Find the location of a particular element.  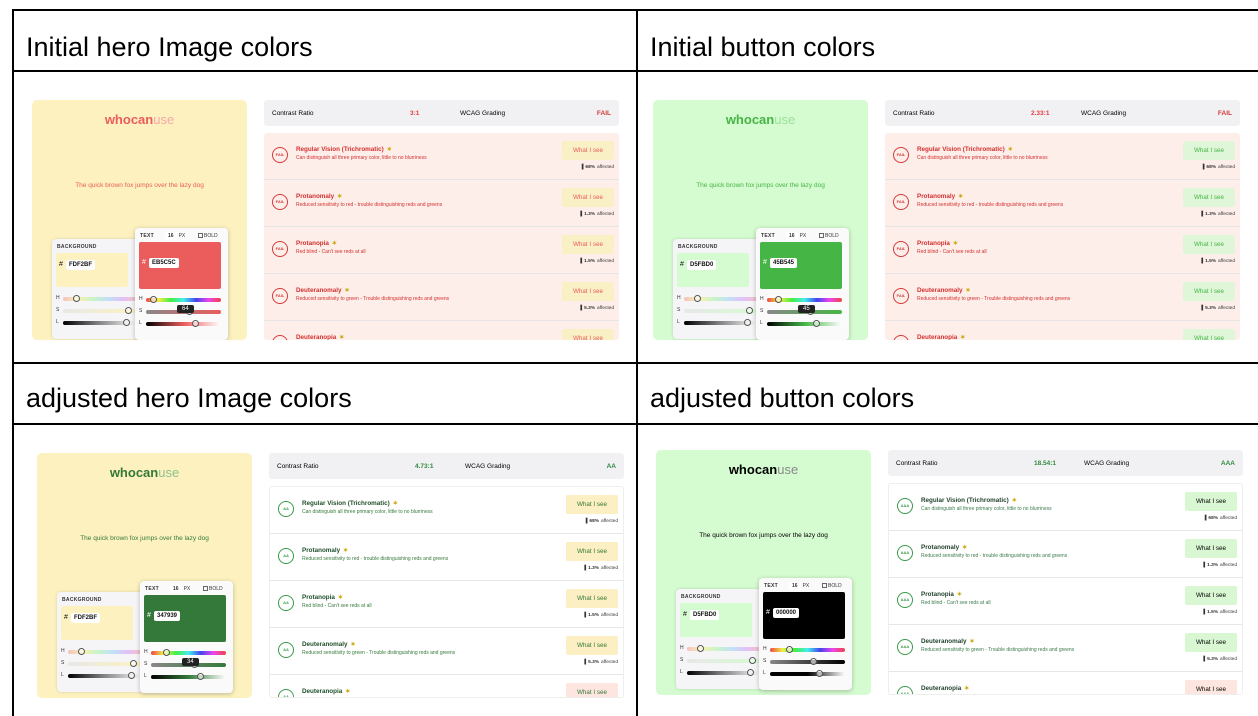

vision-type-title: Protanomaly ✶ is located at coordinates (944, 547).